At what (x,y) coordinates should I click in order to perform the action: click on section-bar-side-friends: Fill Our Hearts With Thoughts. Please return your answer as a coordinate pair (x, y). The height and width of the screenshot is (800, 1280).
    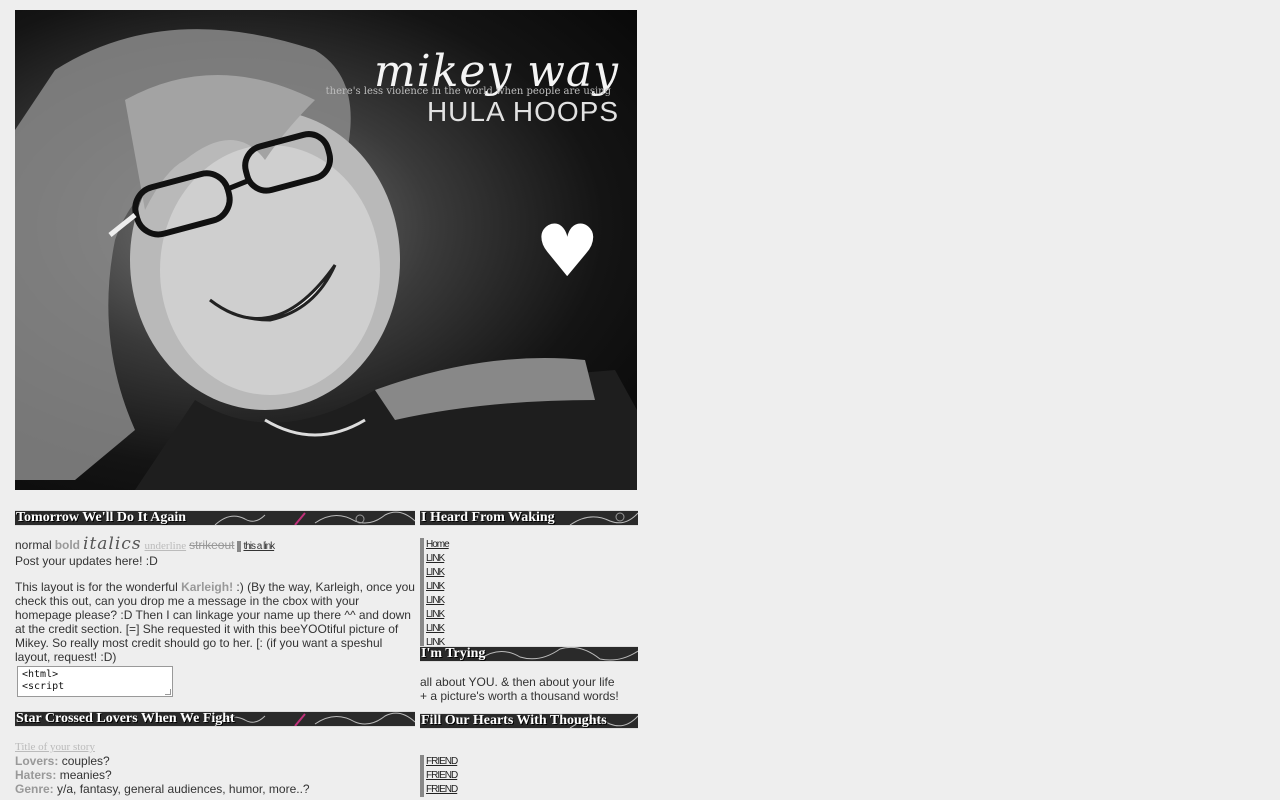
    Looking at the image, I should click on (529, 721).